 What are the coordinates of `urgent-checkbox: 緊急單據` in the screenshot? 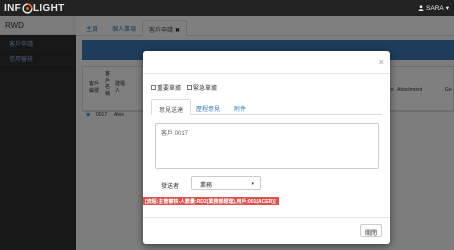 It's located at (202, 87).